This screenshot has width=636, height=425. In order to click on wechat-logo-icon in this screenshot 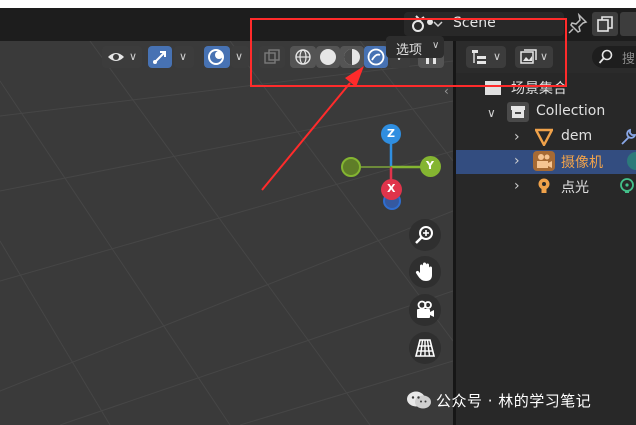, I will do `click(419, 400)`.